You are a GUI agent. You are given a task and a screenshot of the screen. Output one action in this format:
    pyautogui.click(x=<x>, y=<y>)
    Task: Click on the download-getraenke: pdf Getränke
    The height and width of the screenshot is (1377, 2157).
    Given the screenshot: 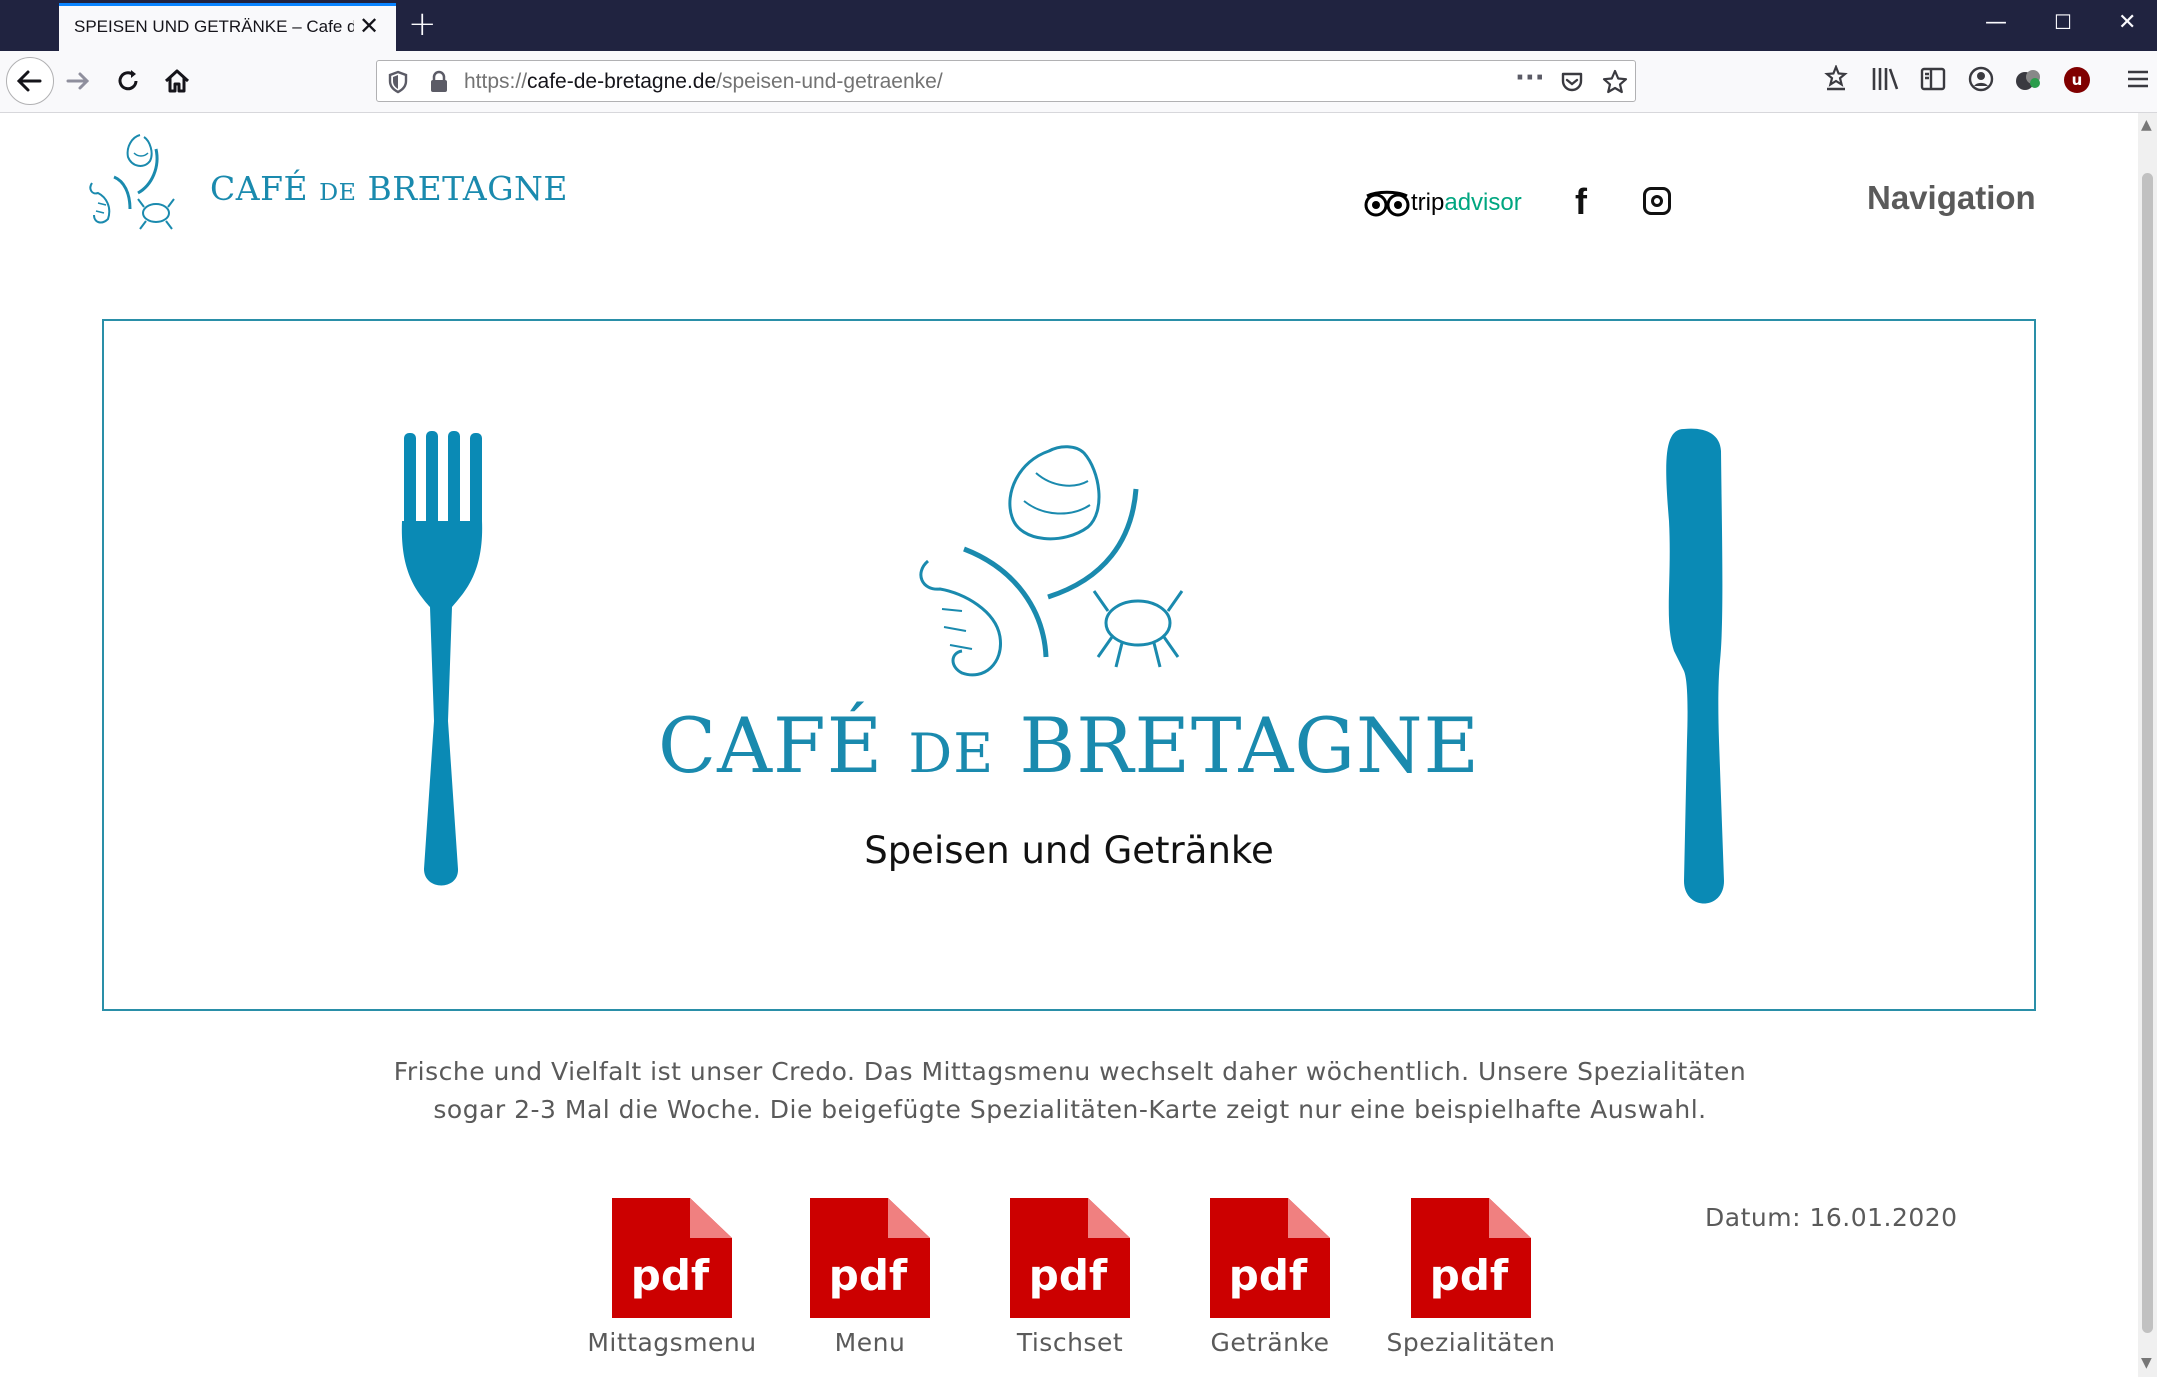 What is the action you would take?
    pyautogui.click(x=1270, y=1277)
    